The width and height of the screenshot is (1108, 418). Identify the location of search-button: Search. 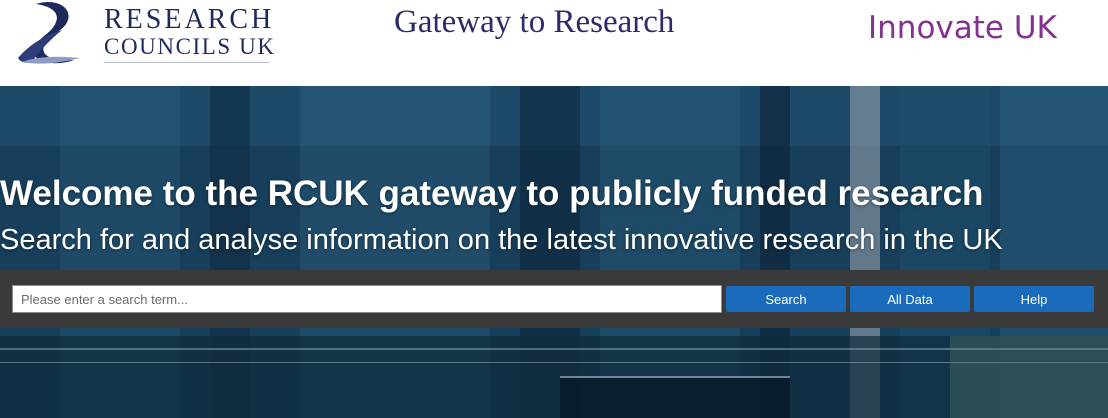
(786, 299).